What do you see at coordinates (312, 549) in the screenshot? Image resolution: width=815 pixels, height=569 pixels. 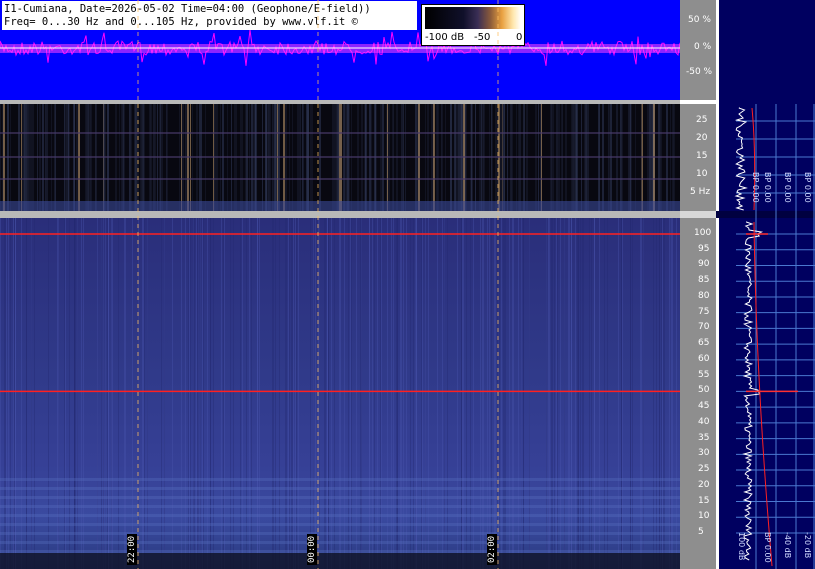 I see `time-label-2: 00:00` at bounding box center [312, 549].